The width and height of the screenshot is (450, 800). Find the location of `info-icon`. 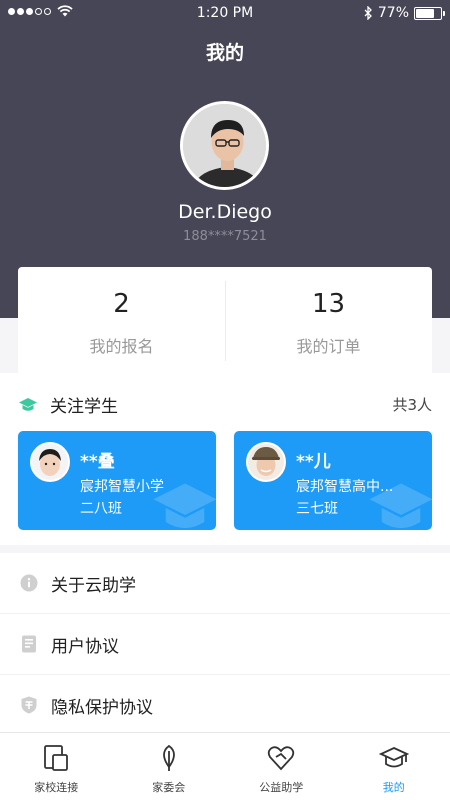

info-icon is located at coordinates (29, 583).